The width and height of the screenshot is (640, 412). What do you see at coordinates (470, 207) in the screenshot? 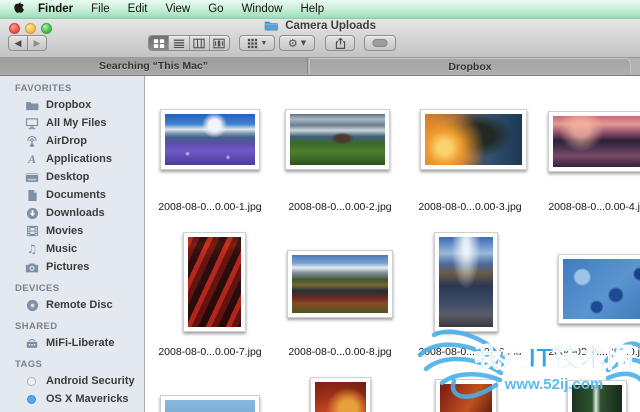
I see `file-name: 2008-08-0...0.00-3.jpg` at bounding box center [470, 207].